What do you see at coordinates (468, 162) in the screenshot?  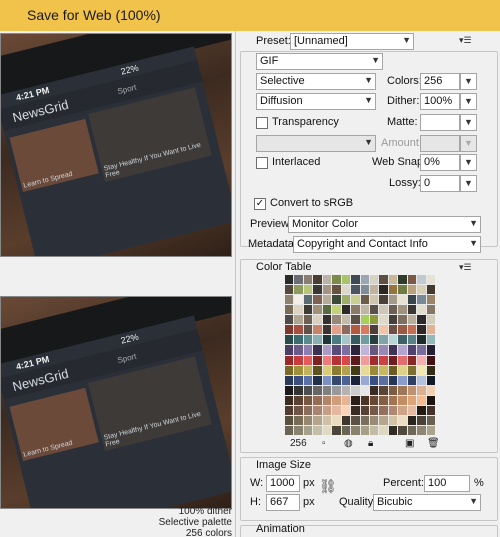 I see `web-snap-dropdown: ▼` at bounding box center [468, 162].